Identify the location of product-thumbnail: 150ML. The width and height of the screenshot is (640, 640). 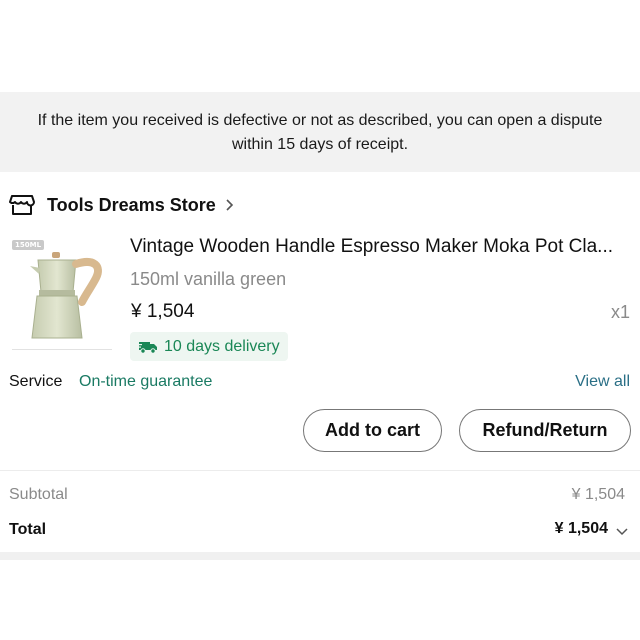
(62, 294).